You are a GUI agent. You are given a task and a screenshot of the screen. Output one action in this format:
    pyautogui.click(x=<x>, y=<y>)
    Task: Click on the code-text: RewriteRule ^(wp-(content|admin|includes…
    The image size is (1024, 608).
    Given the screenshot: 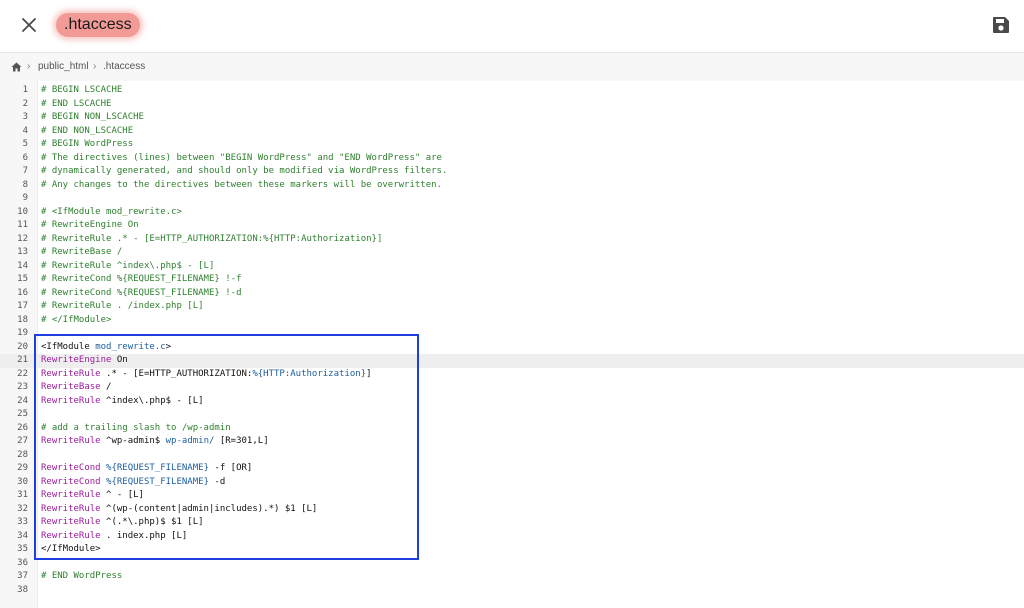 What is the action you would take?
    pyautogui.click(x=179, y=510)
    